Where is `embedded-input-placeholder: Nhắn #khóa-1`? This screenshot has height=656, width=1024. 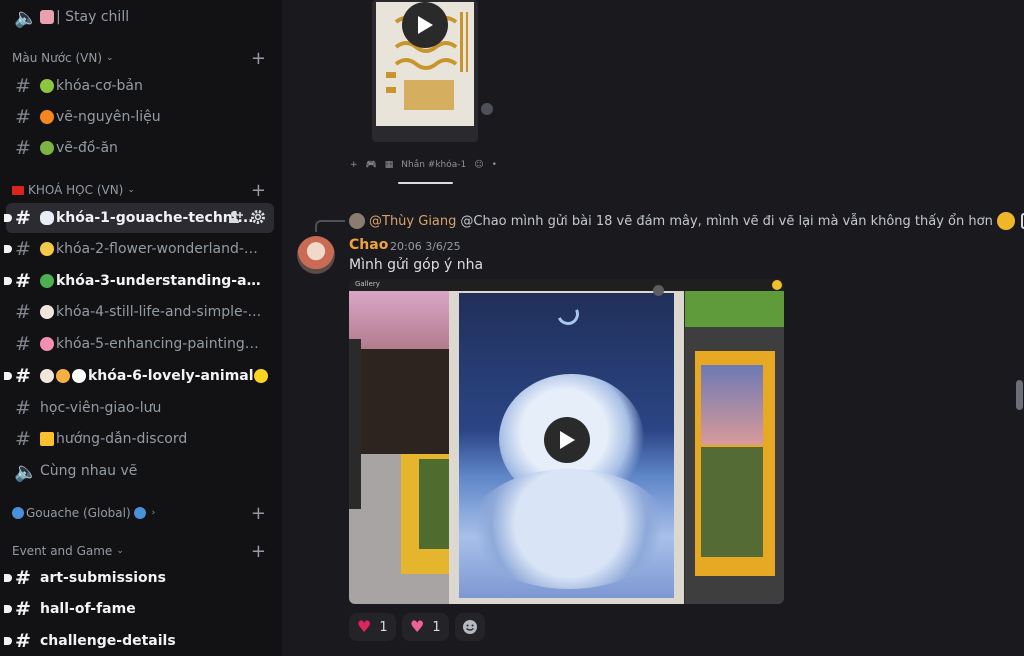 embedded-input-placeholder: Nhắn #khóa-1 is located at coordinates (434, 165).